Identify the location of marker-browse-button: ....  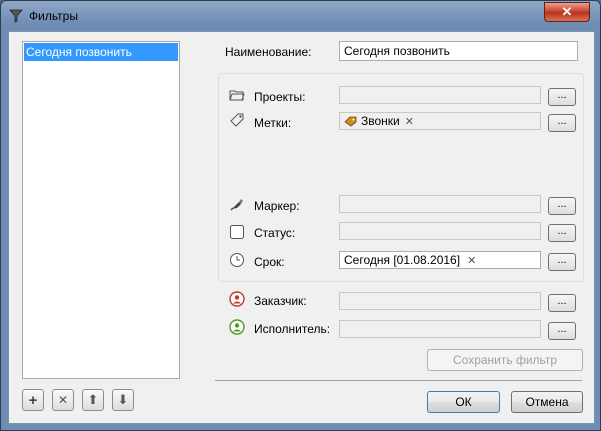
(562, 206).